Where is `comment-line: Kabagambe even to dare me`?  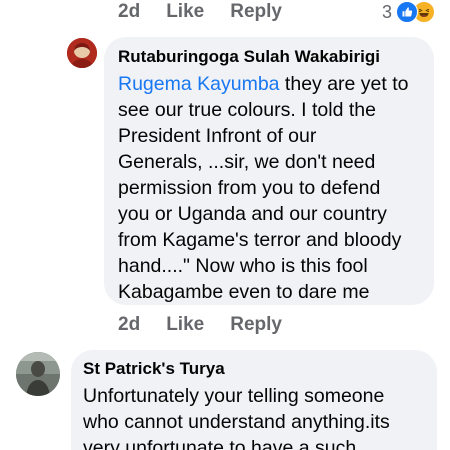 comment-line: Kabagambe even to dare me is located at coordinates (244, 292).